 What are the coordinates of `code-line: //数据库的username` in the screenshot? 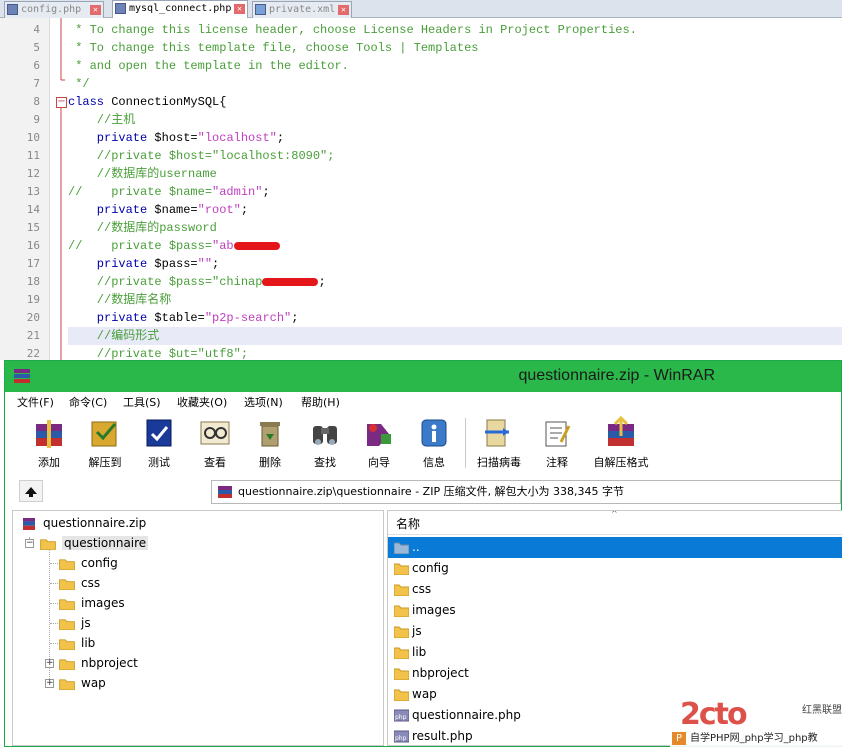 It's located at (455, 174).